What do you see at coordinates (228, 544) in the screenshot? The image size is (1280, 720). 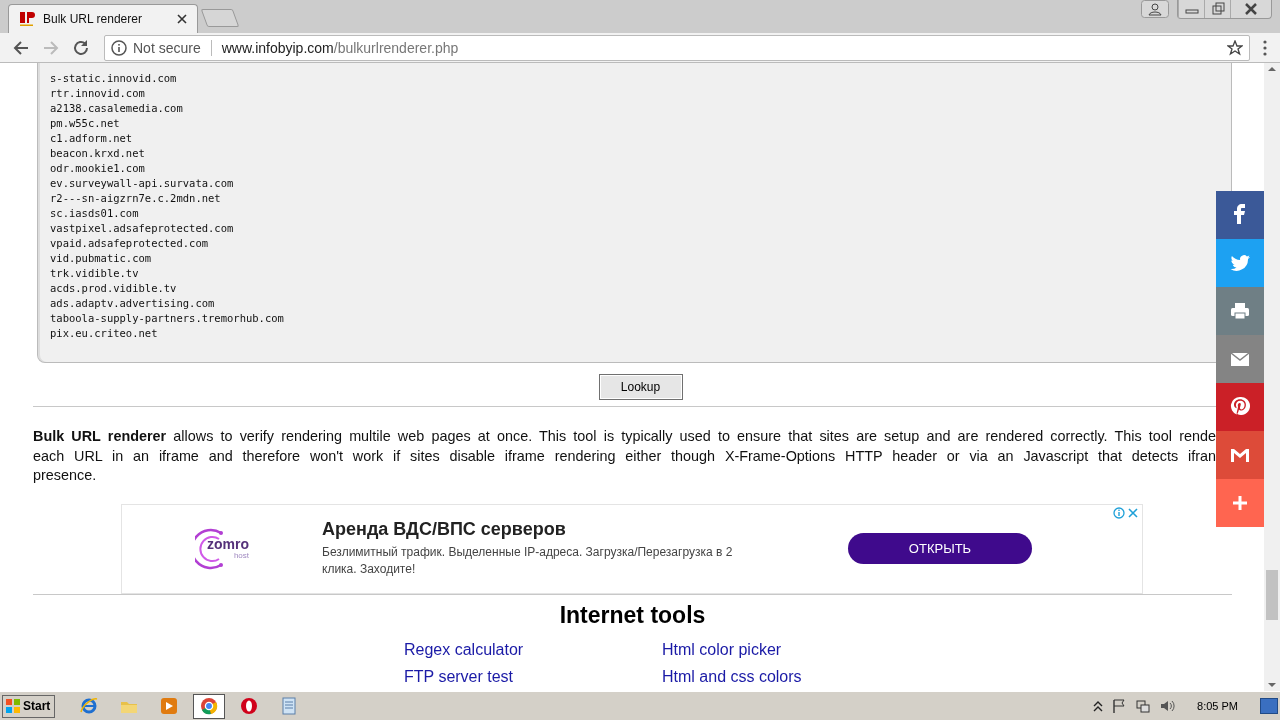 I see `ad-logo-text: zomro` at bounding box center [228, 544].